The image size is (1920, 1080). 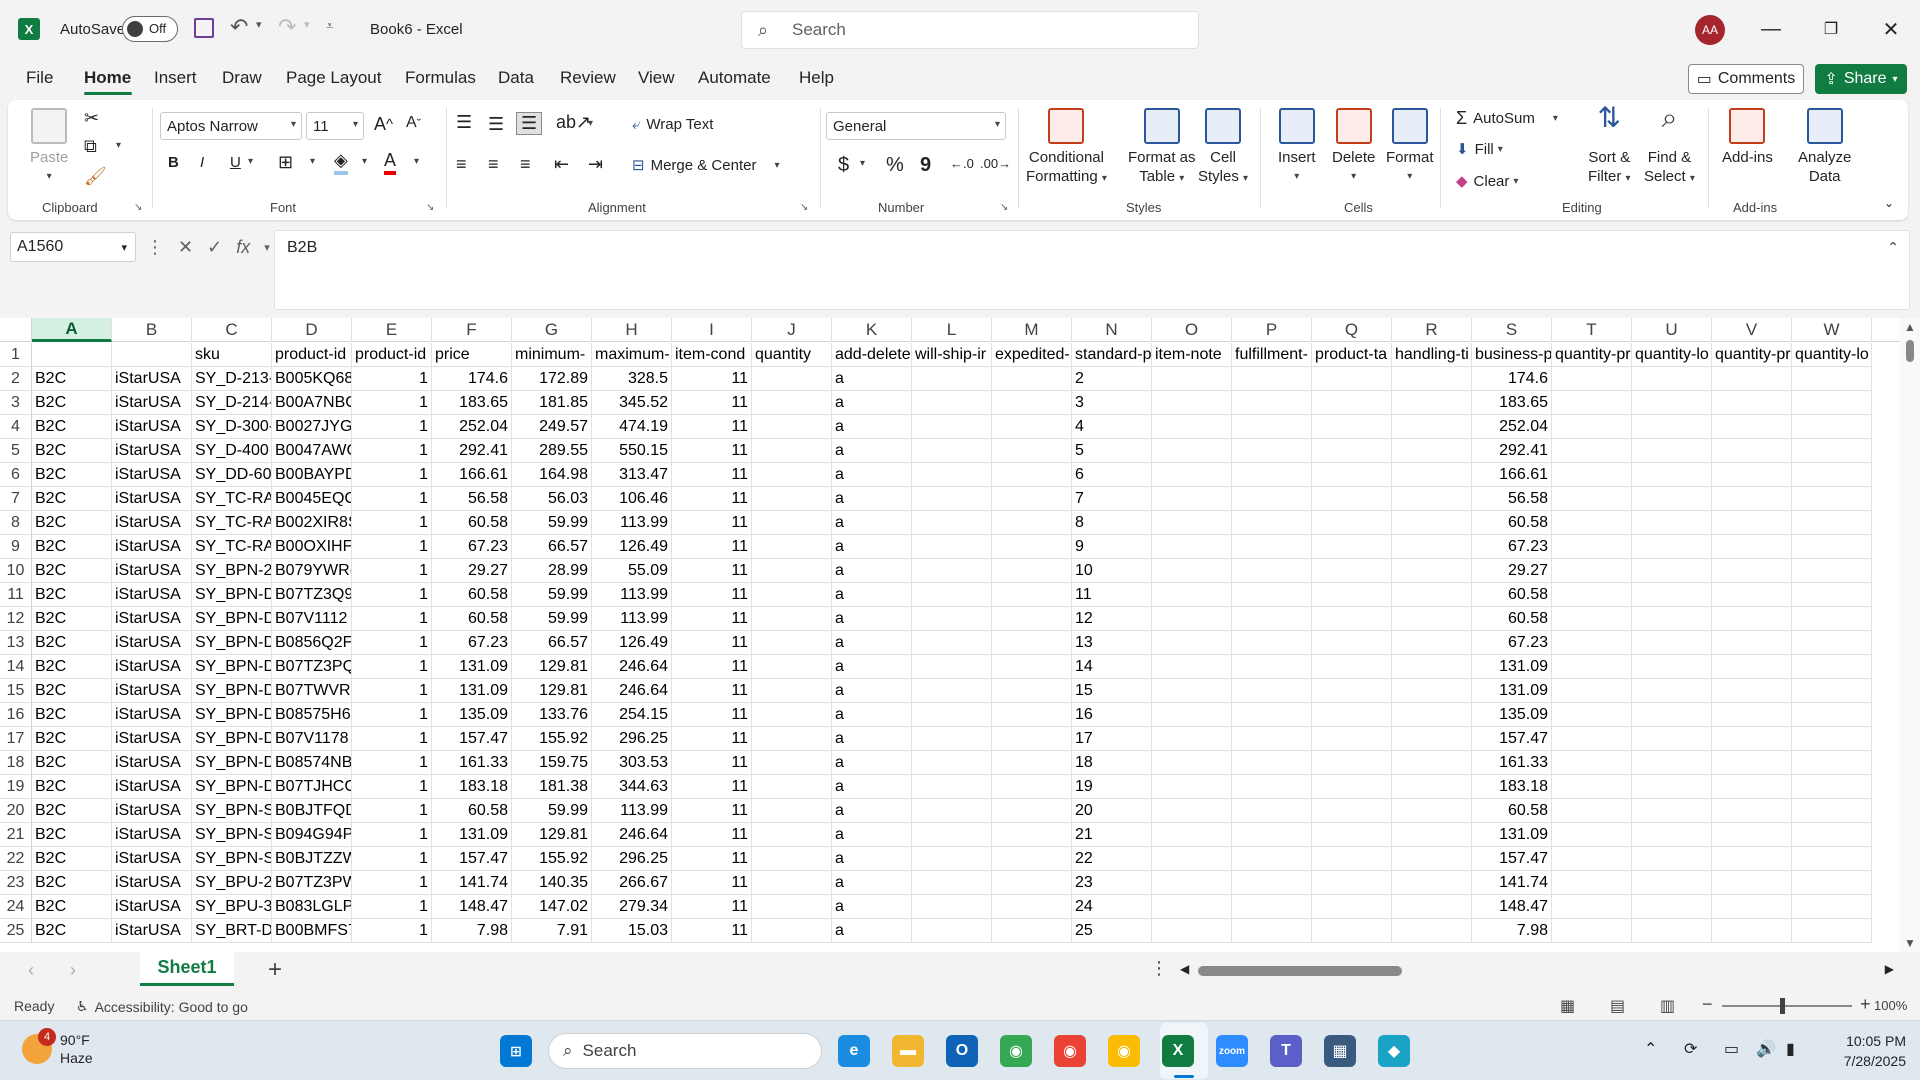 What do you see at coordinates (952, 355) in the screenshot?
I see `cell-l: will-ship-ir` at bounding box center [952, 355].